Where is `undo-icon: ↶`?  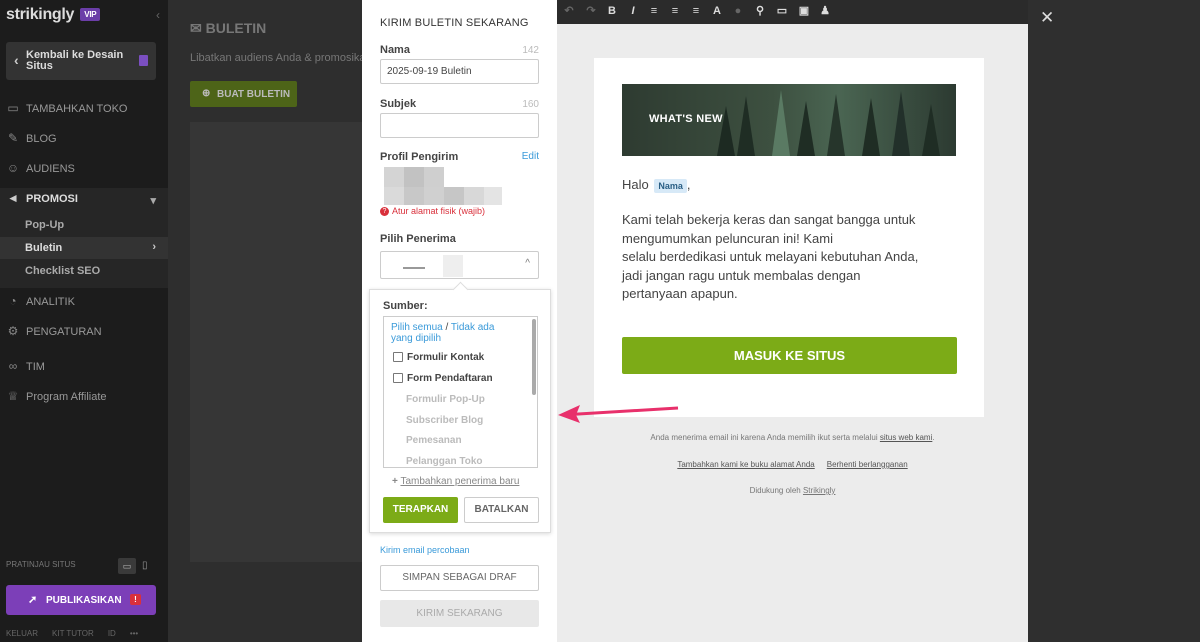 undo-icon: ↶ is located at coordinates (569, 11).